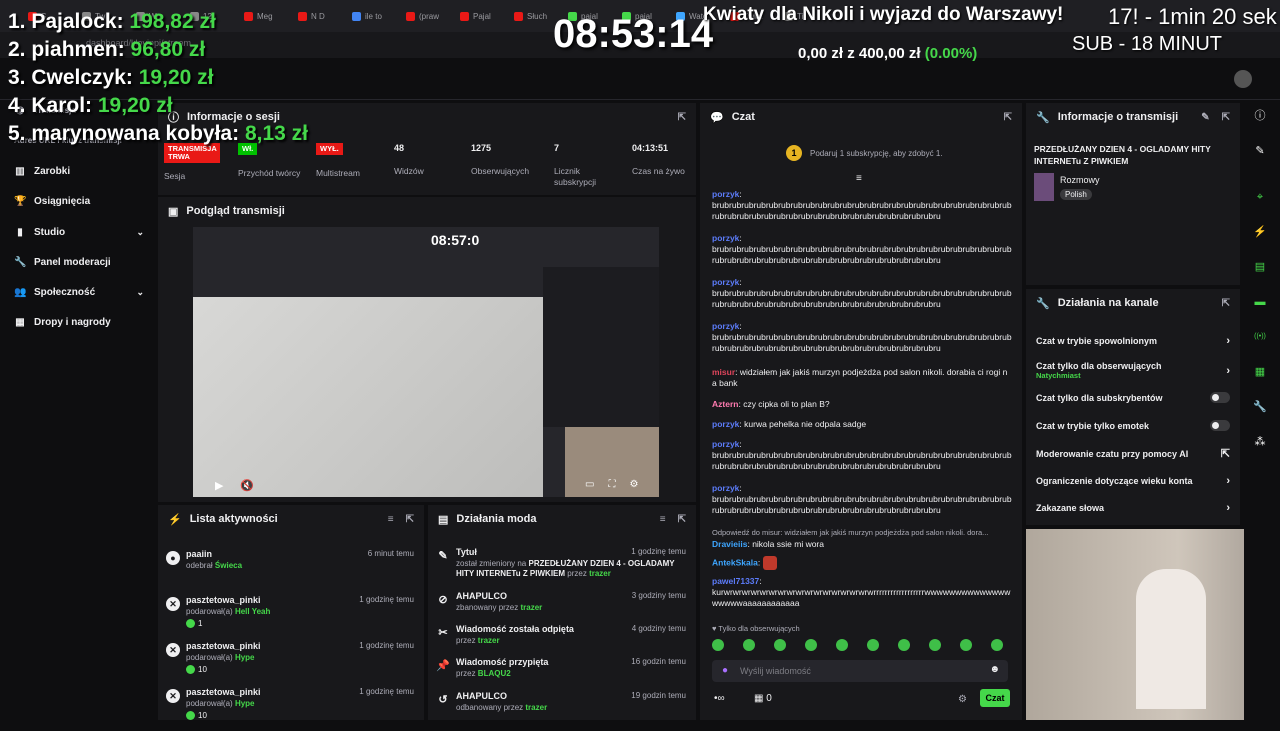  I want to click on channel-points-icon: •∞, so click(719, 698).